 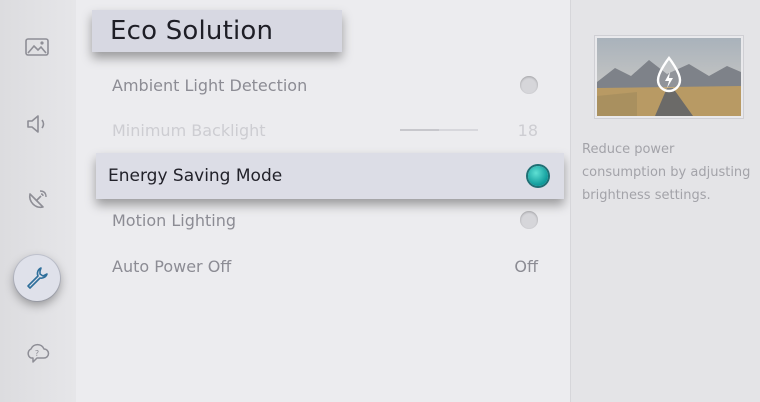 I want to click on speaker-icon, so click(x=36, y=124).